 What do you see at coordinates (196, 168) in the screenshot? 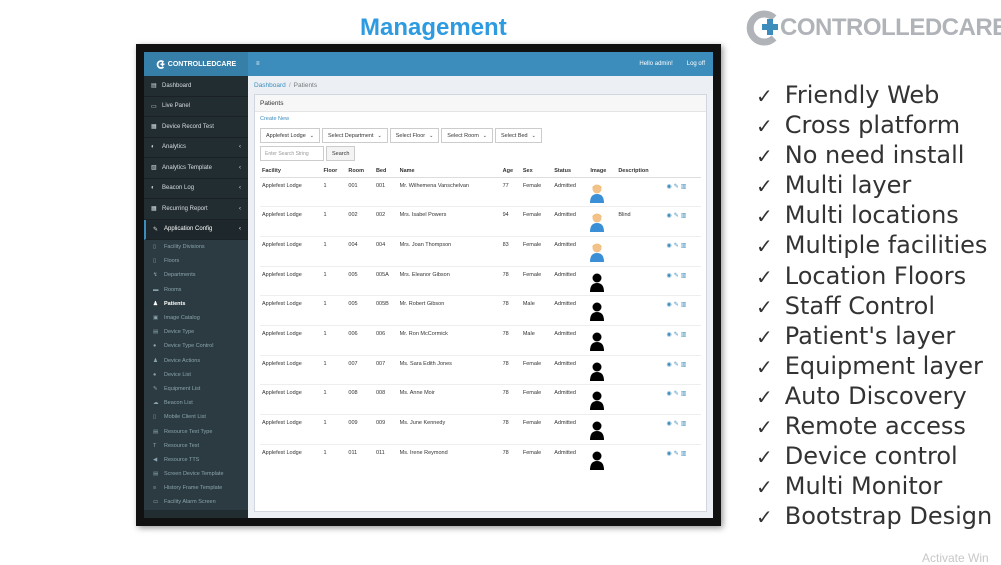
I see `sidebar-item: ▧ Analytics Template ‹` at bounding box center [196, 168].